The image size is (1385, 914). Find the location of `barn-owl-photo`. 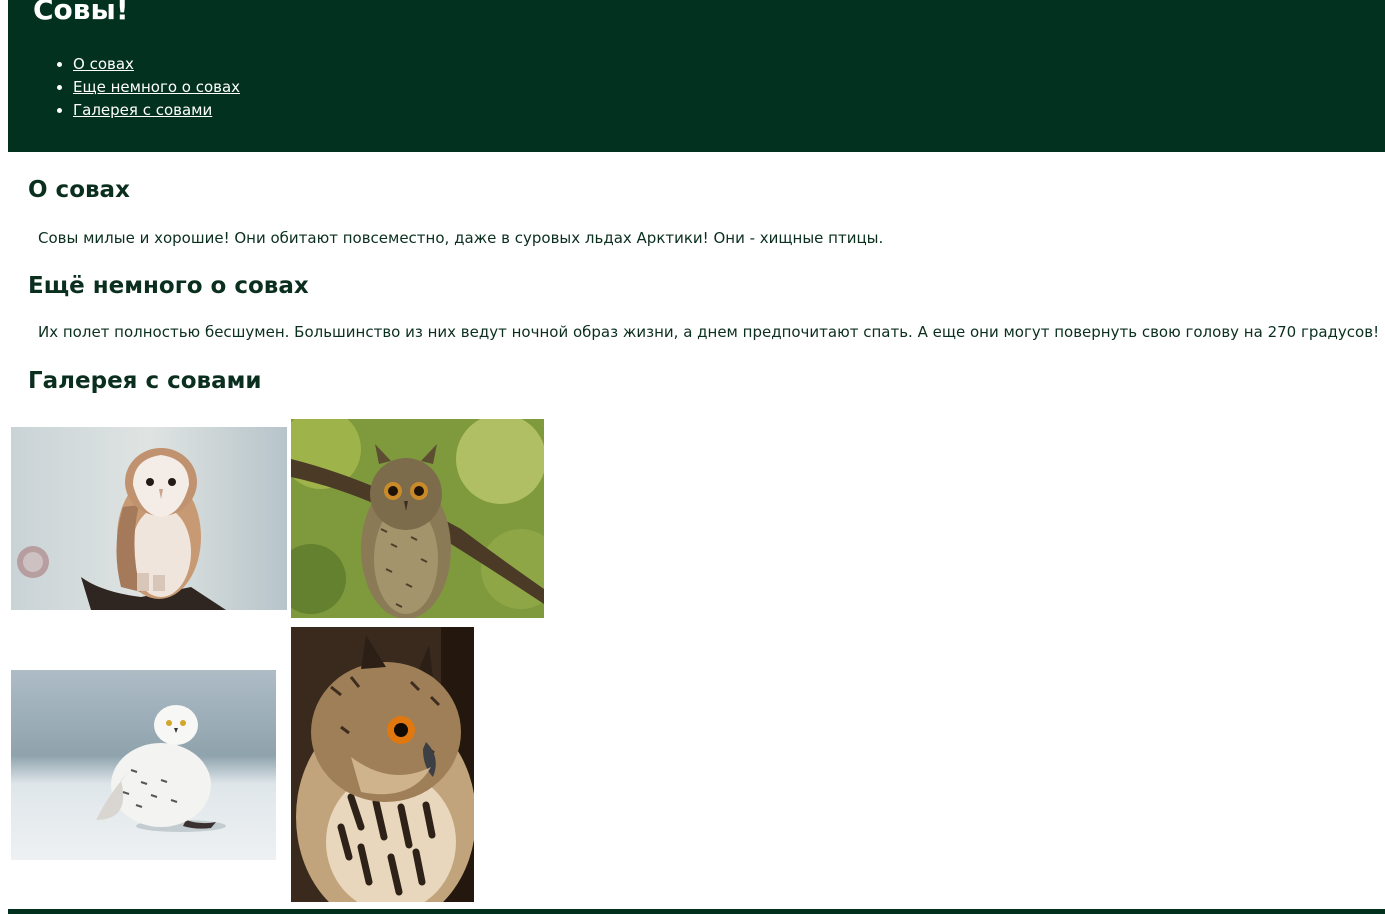

barn-owl-photo is located at coordinates (149, 518).